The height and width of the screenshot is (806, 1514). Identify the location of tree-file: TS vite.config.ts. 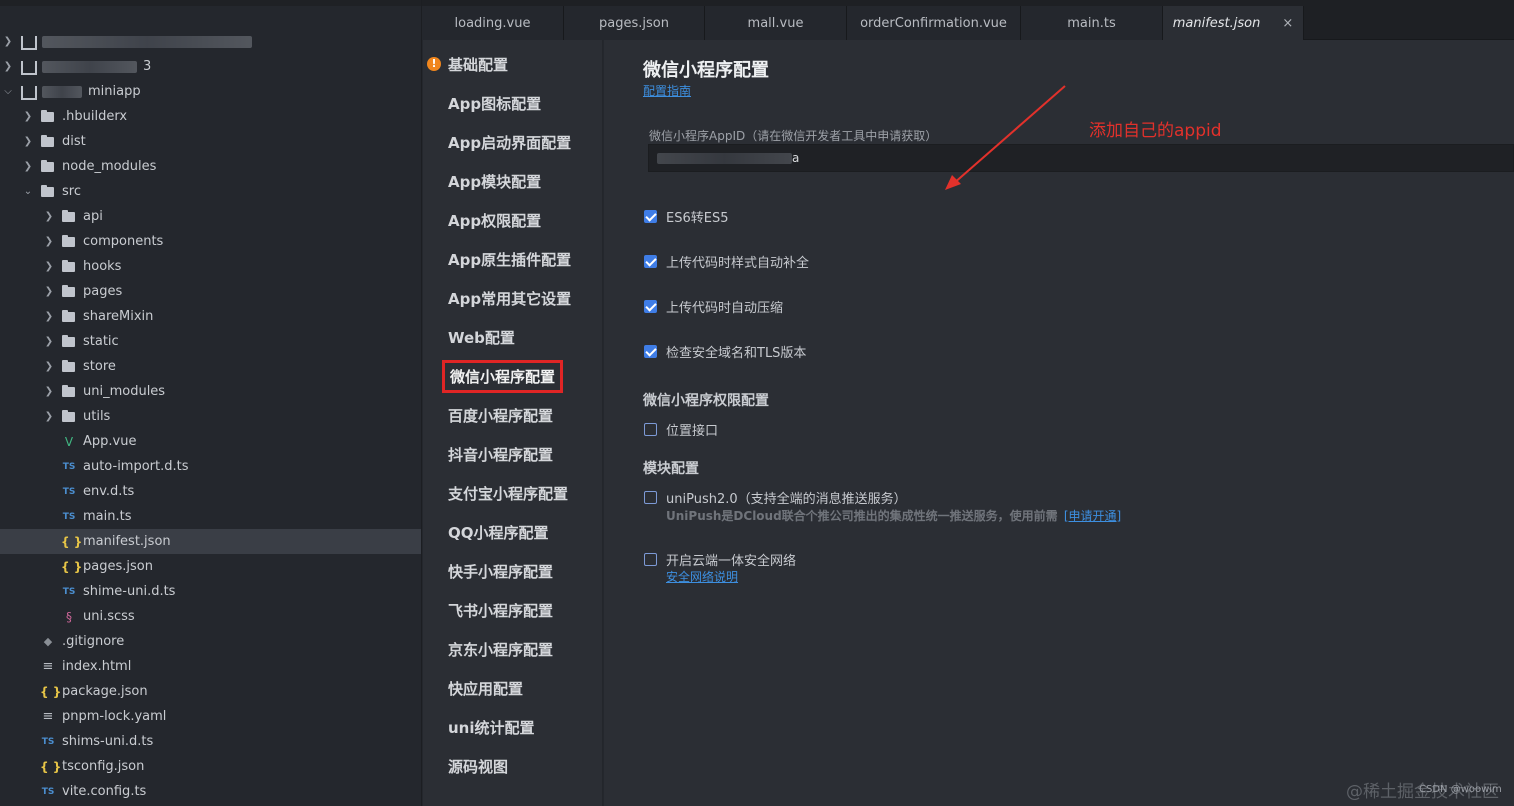
(210, 791).